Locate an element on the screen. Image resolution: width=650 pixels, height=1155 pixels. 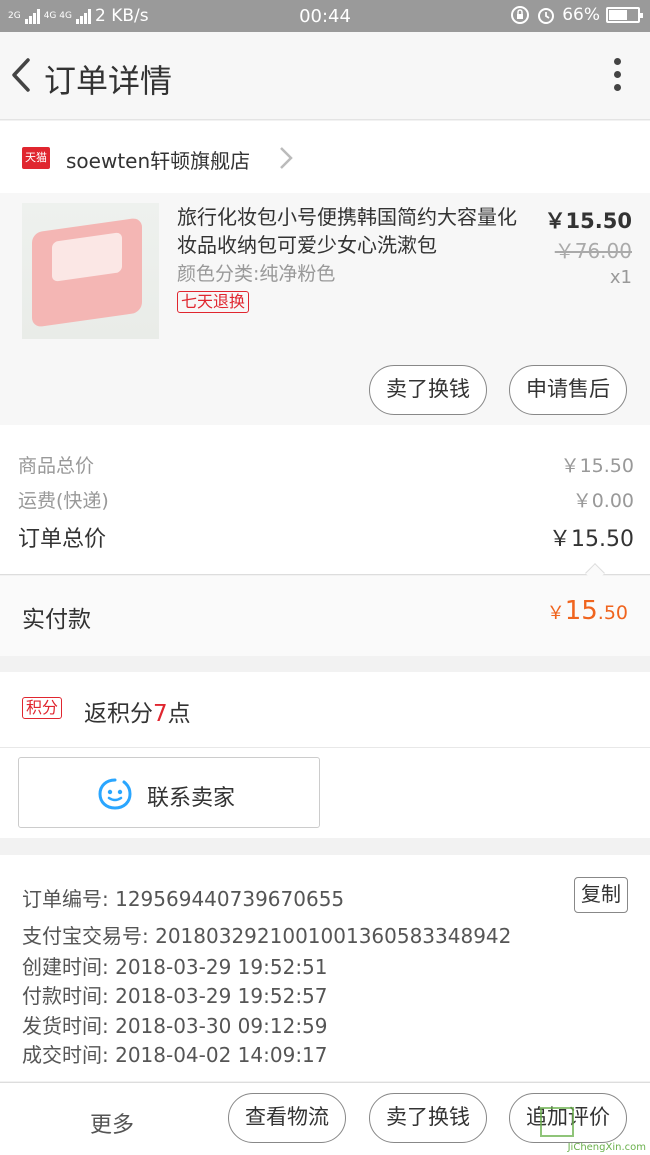
shipping-label: 运费(快递) is located at coordinates (63, 501).